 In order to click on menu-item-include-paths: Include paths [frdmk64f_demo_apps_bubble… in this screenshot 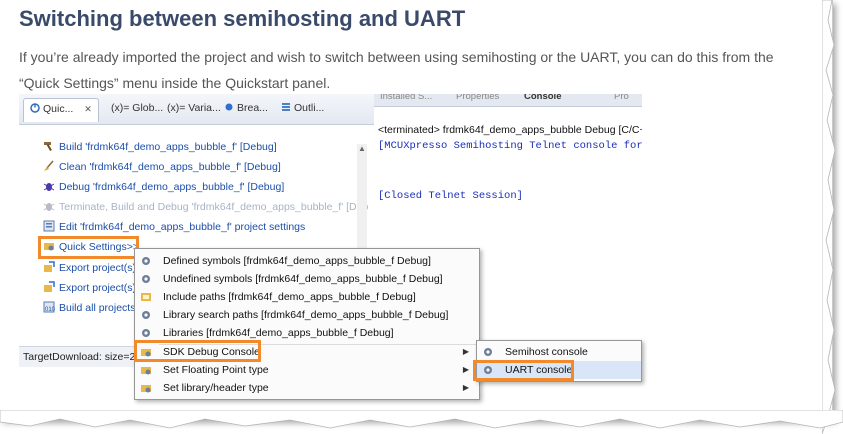, I will do `click(307, 297)`.